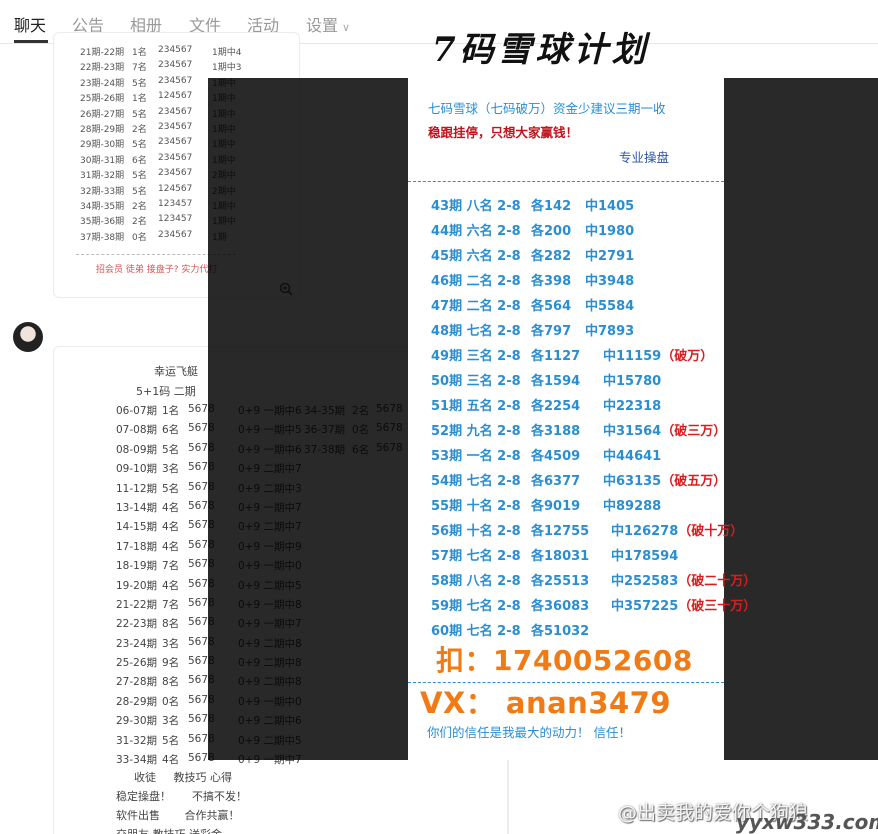 The height and width of the screenshot is (834, 878). What do you see at coordinates (547, 108) in the screenshot?
I see `poster-intro-line: 七码雪球（七码破万）资金少建议三期一收` at bounding box center [547, 108].